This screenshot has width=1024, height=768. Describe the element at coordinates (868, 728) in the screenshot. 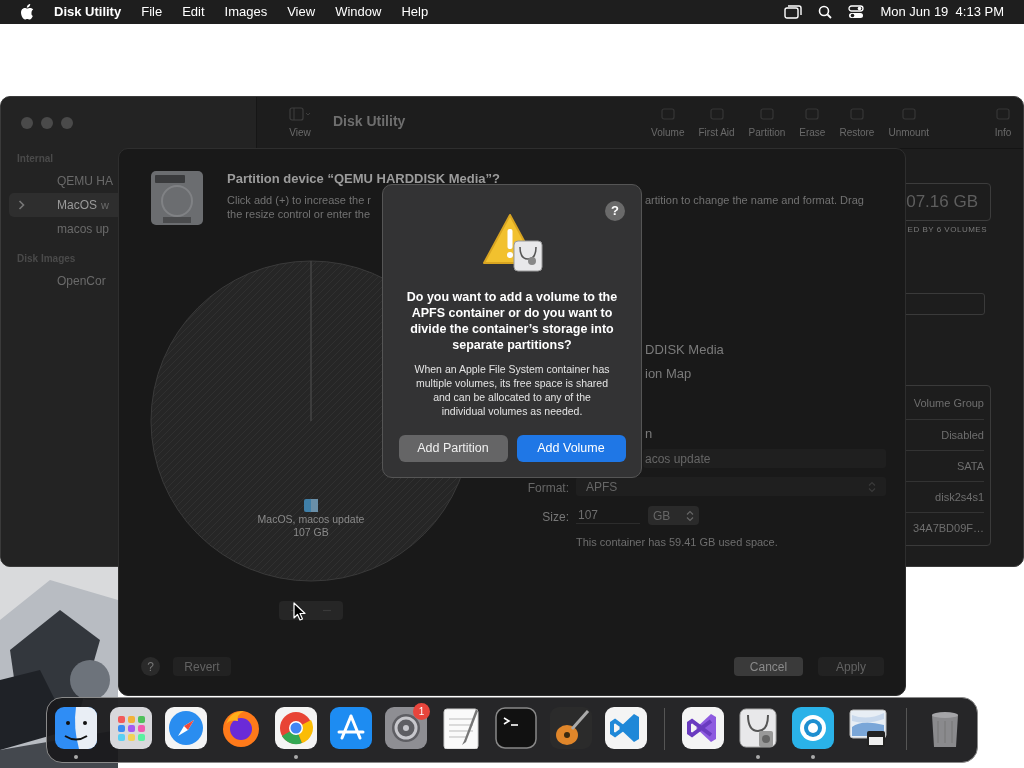

I see `photo-viewer-icon` at that location.